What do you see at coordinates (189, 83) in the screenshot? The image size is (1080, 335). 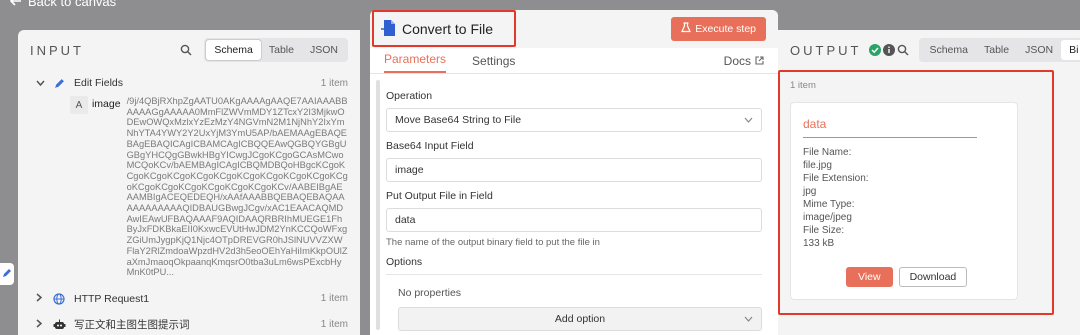 I see `tree-node-edit-fields: Edit Fields 1 item` at bounding box center [189, 83].